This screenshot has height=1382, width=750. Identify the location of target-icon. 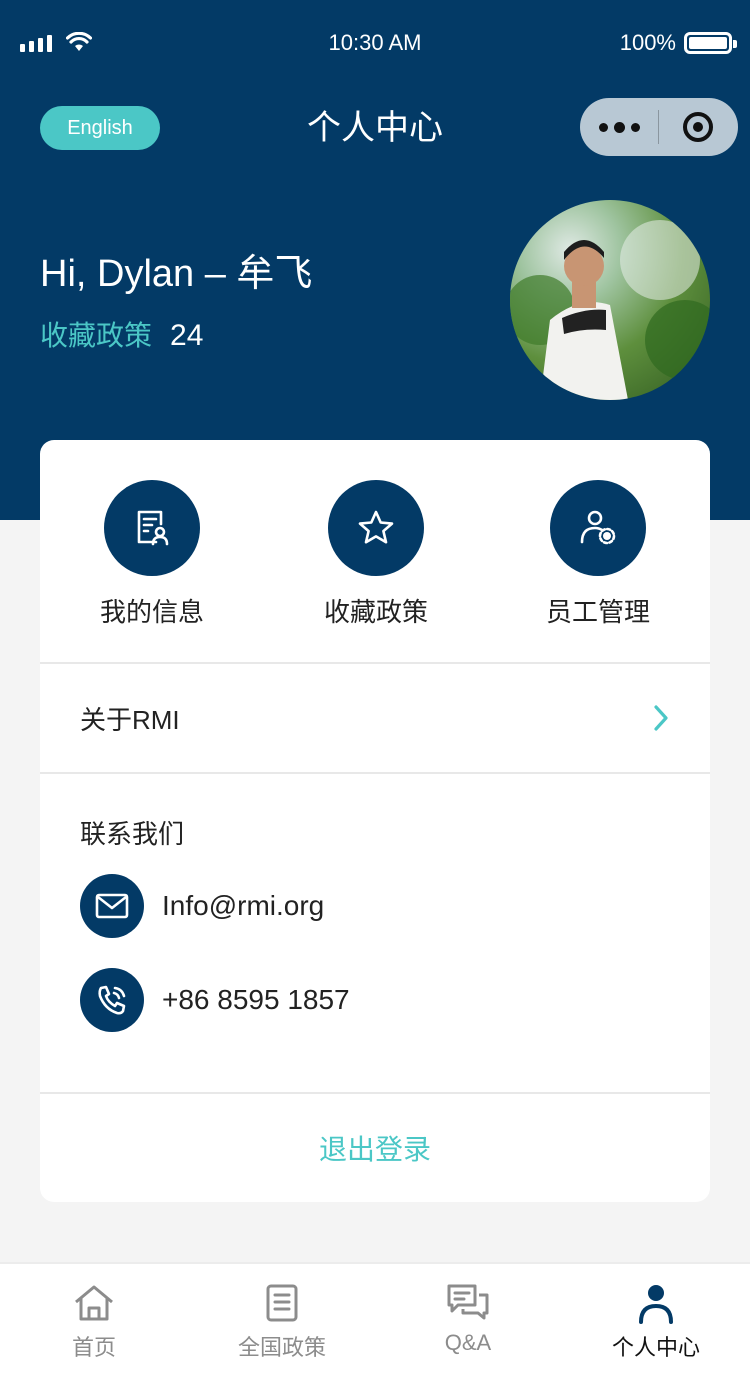
(698, 127).